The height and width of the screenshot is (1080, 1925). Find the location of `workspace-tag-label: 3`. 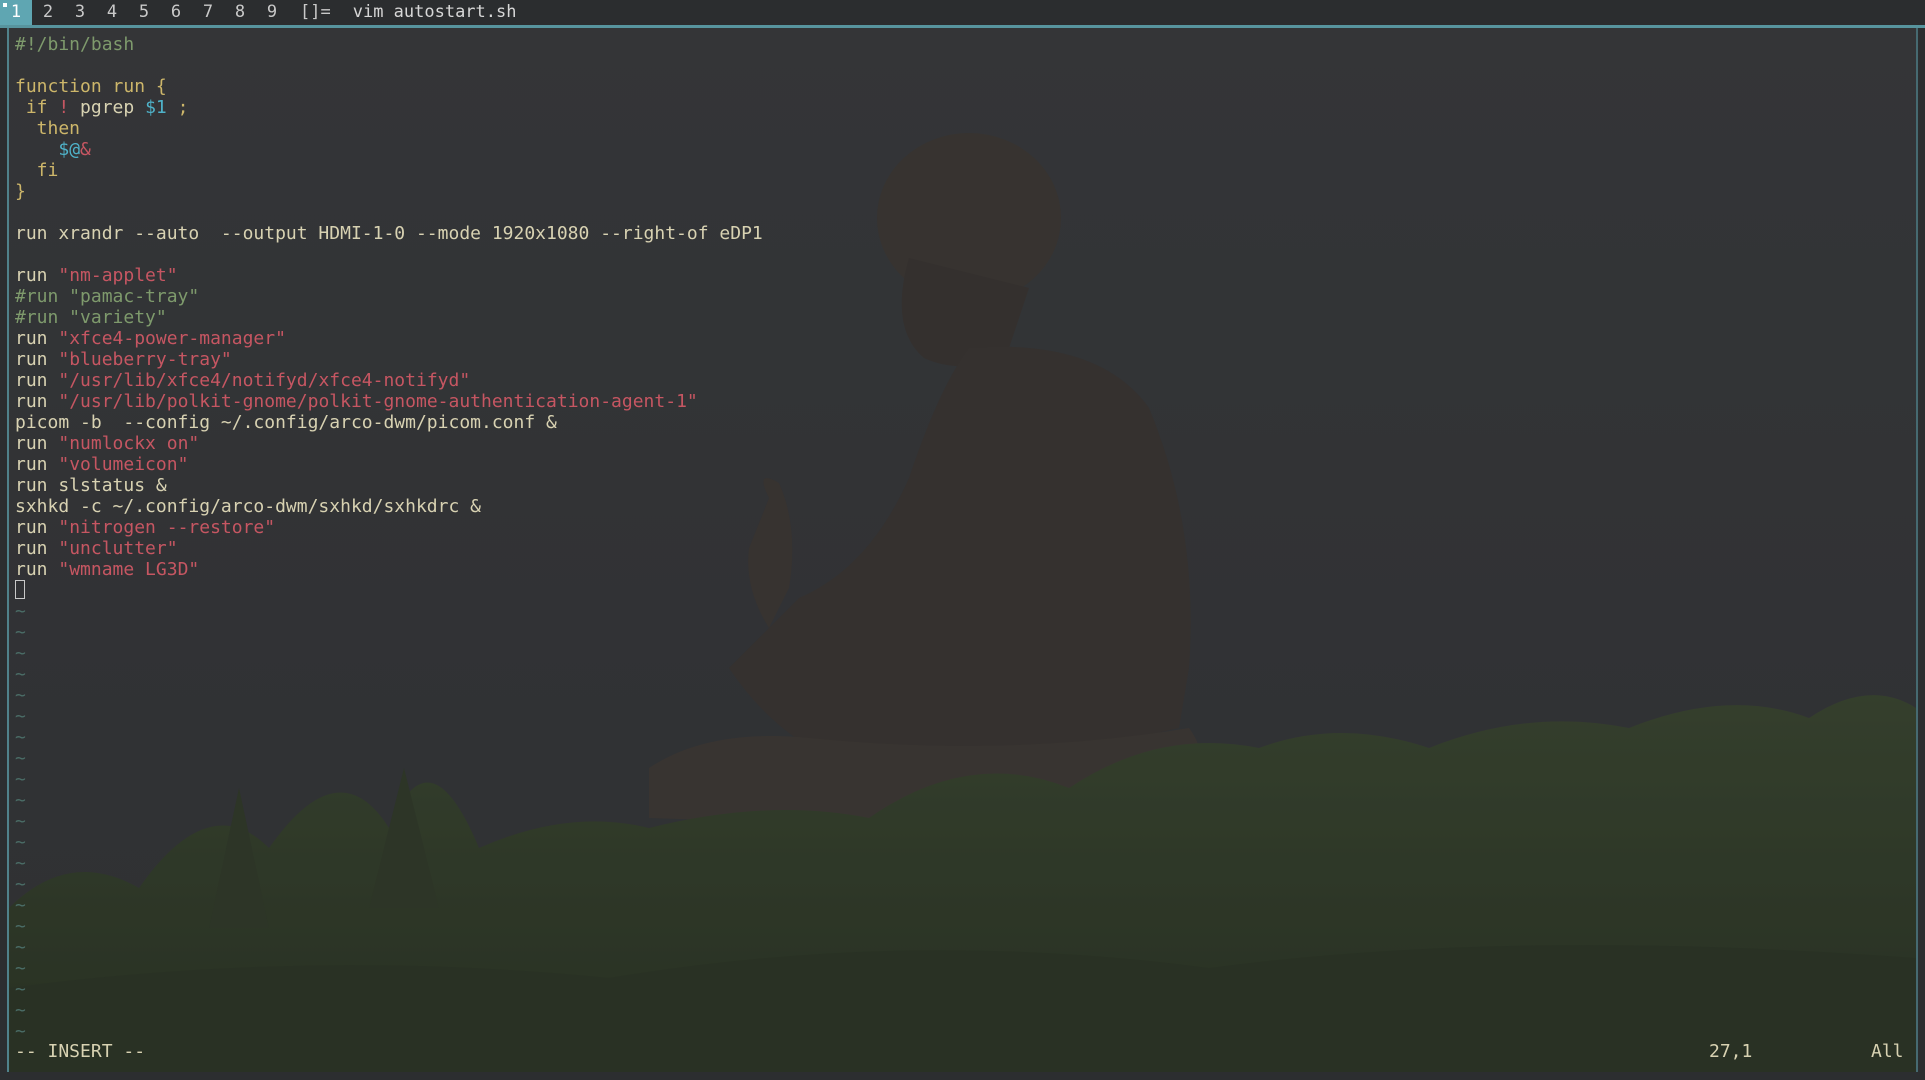

workspace-tag-label: 3 is located at coordinates (80, 12).